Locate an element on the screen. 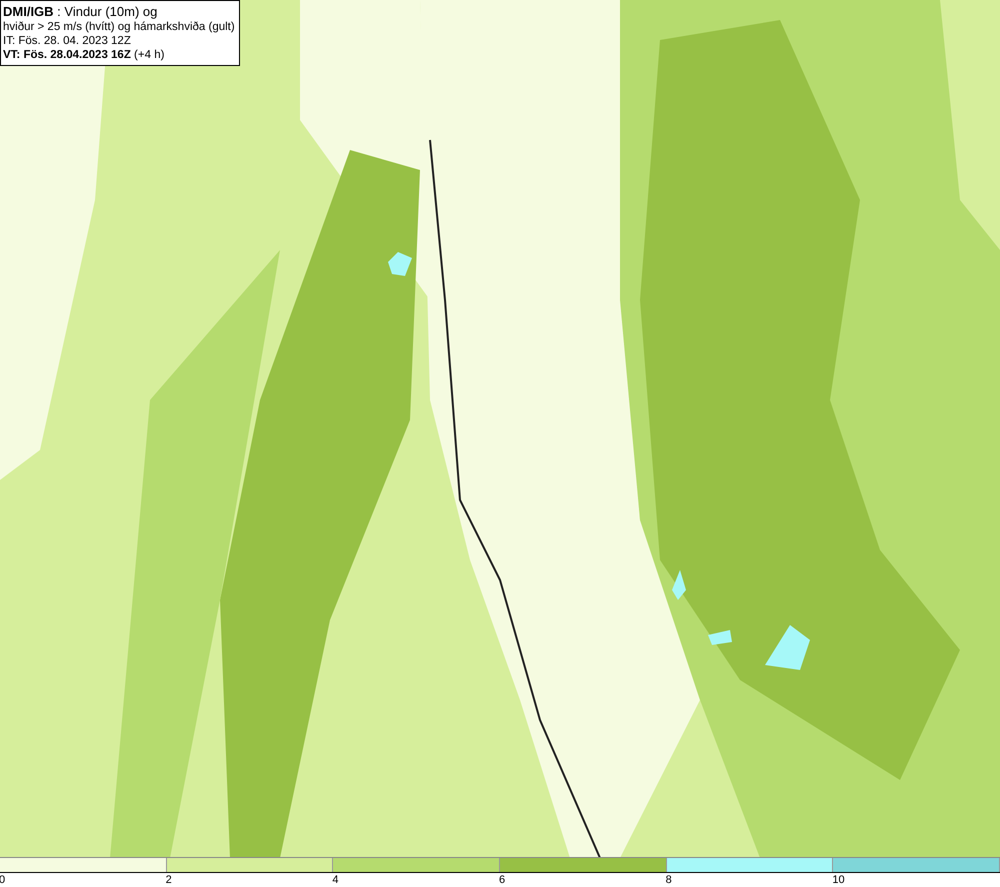 The height and width of the screenshot is (887, 1000). colorbar-tick-label: 4 is located at coordinates (335, 880).